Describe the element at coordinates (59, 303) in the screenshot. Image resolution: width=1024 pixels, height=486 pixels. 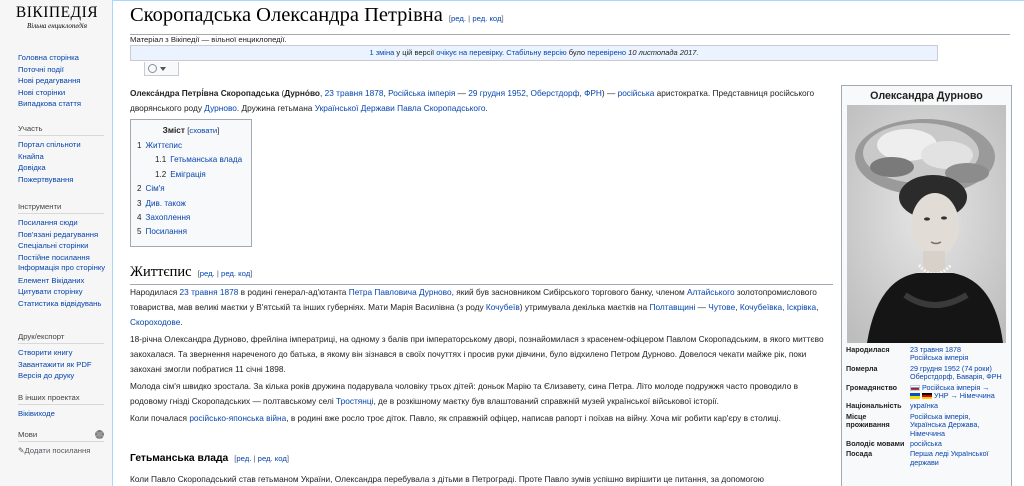
I see `page-stats-link: Статистика відвідувань` at that location.